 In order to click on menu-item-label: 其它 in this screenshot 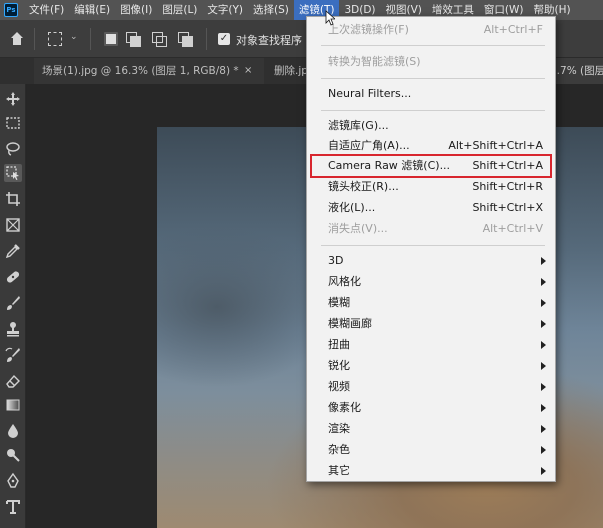, I will do `click(339, 470)`.